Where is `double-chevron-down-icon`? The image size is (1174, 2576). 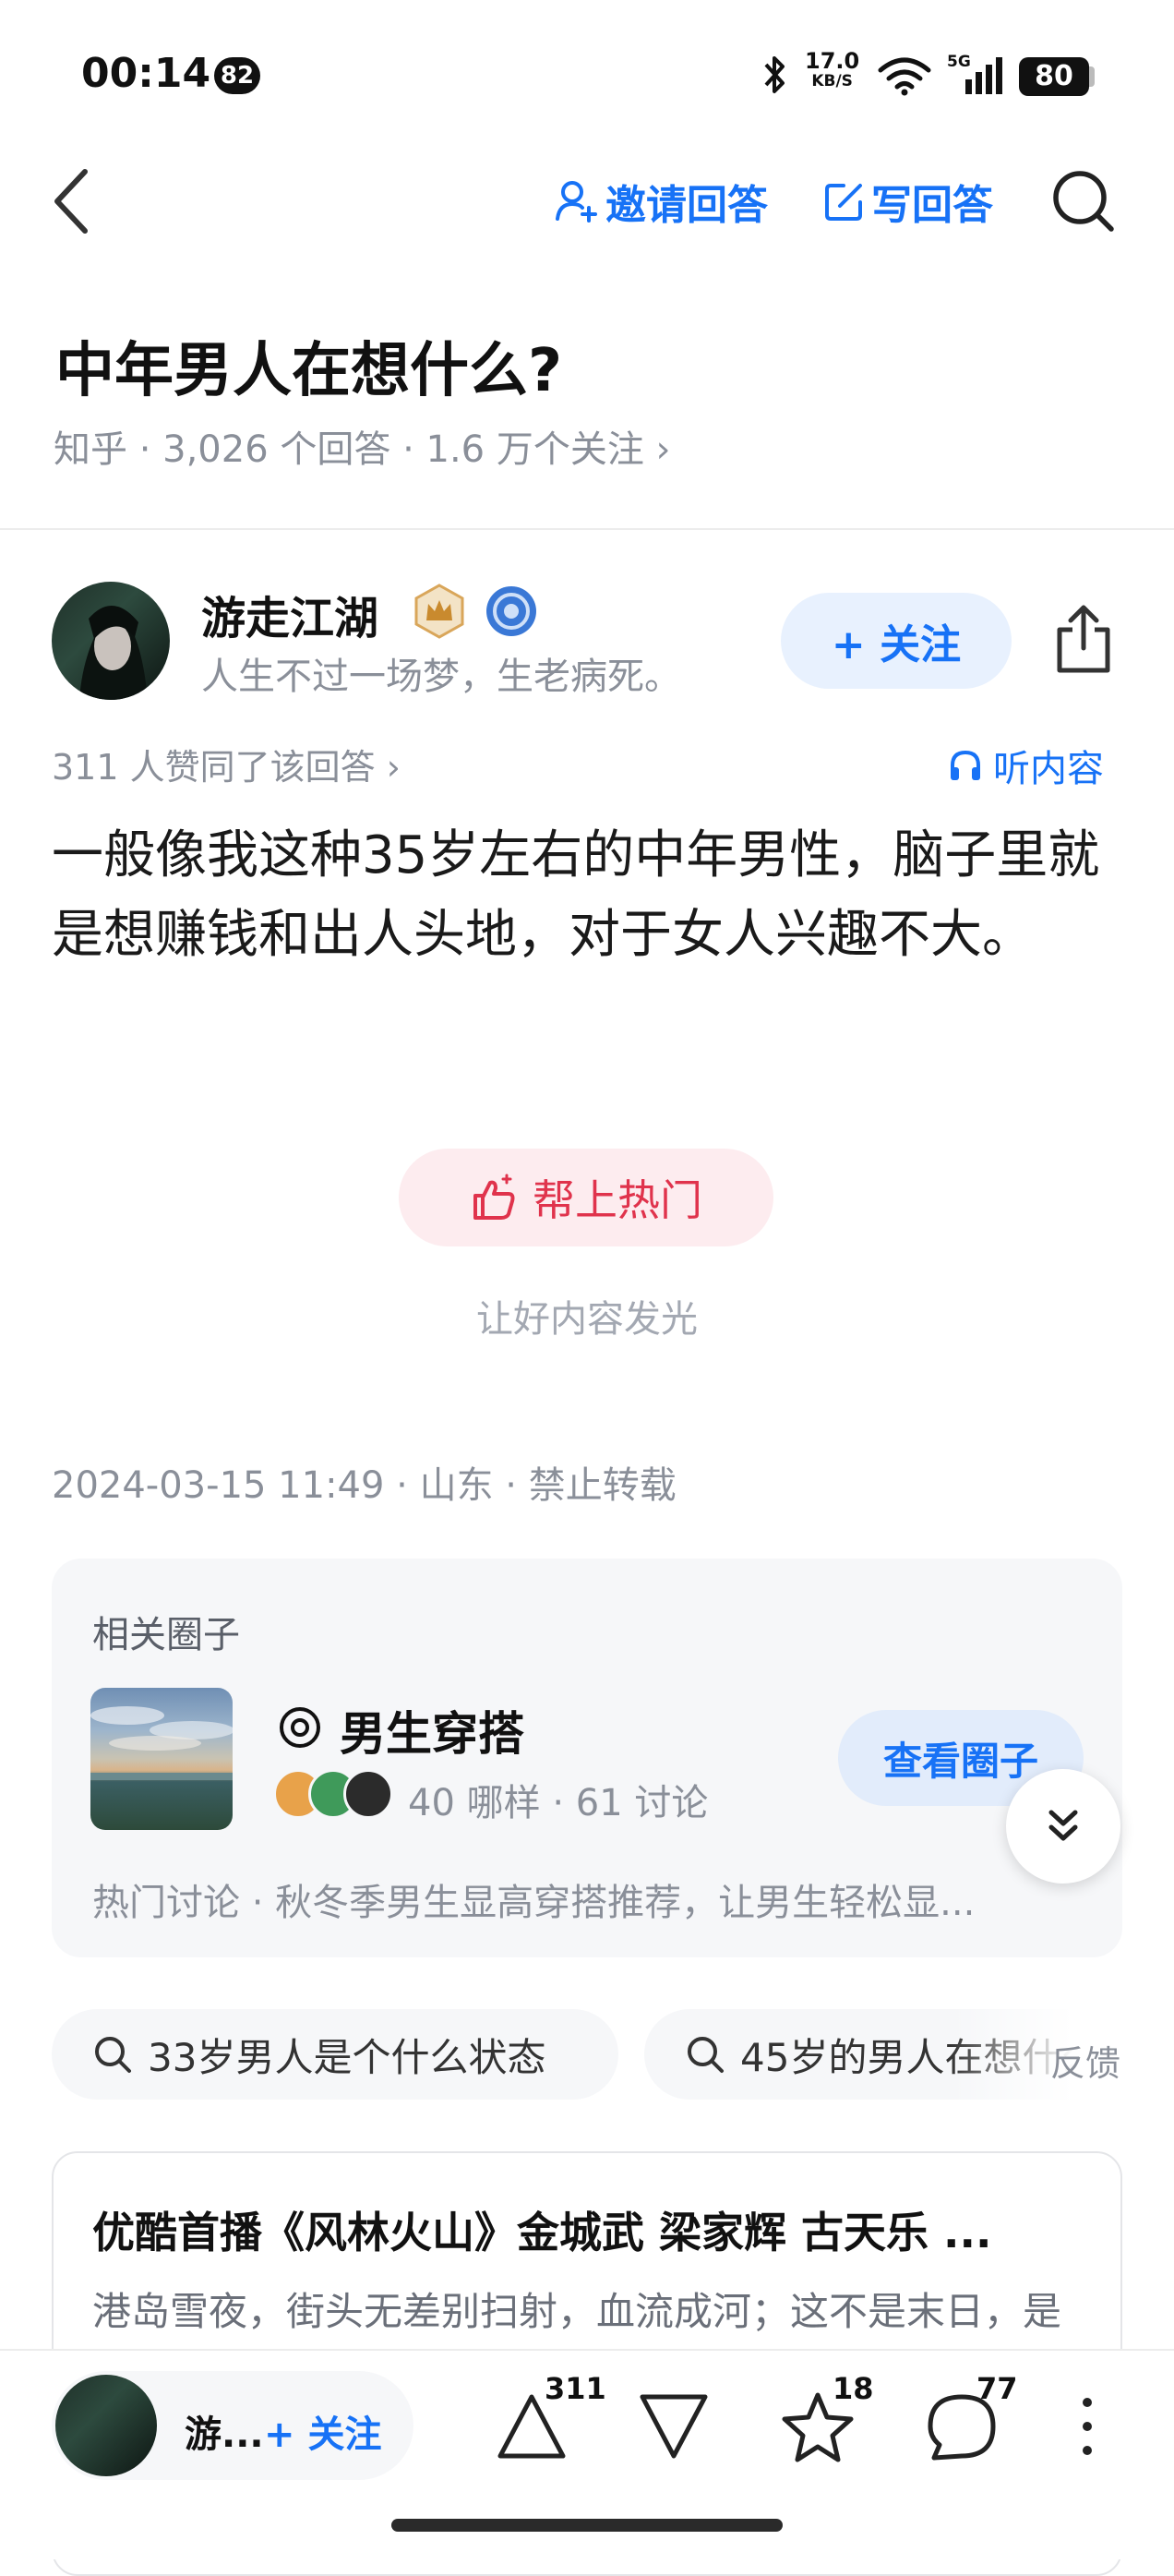 double-chevron-down-icon is located at coordinates (1063, 1825).